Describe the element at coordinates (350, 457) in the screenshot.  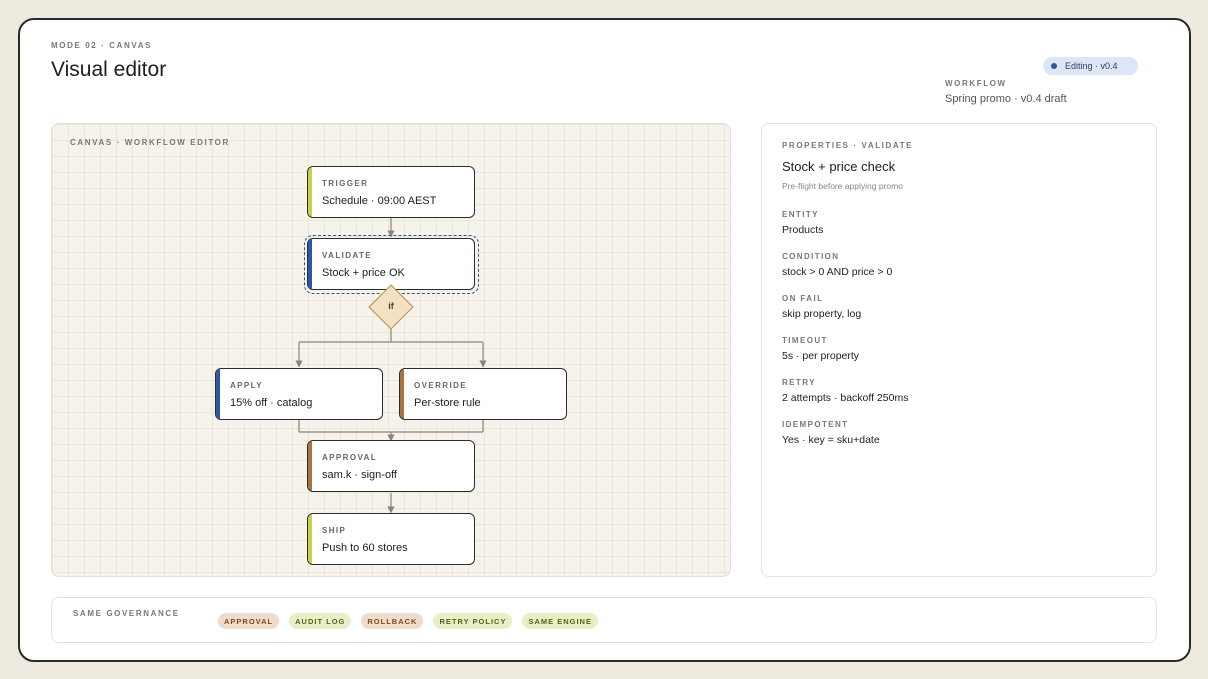
I see `node-kind: APPROVAL` at that location.